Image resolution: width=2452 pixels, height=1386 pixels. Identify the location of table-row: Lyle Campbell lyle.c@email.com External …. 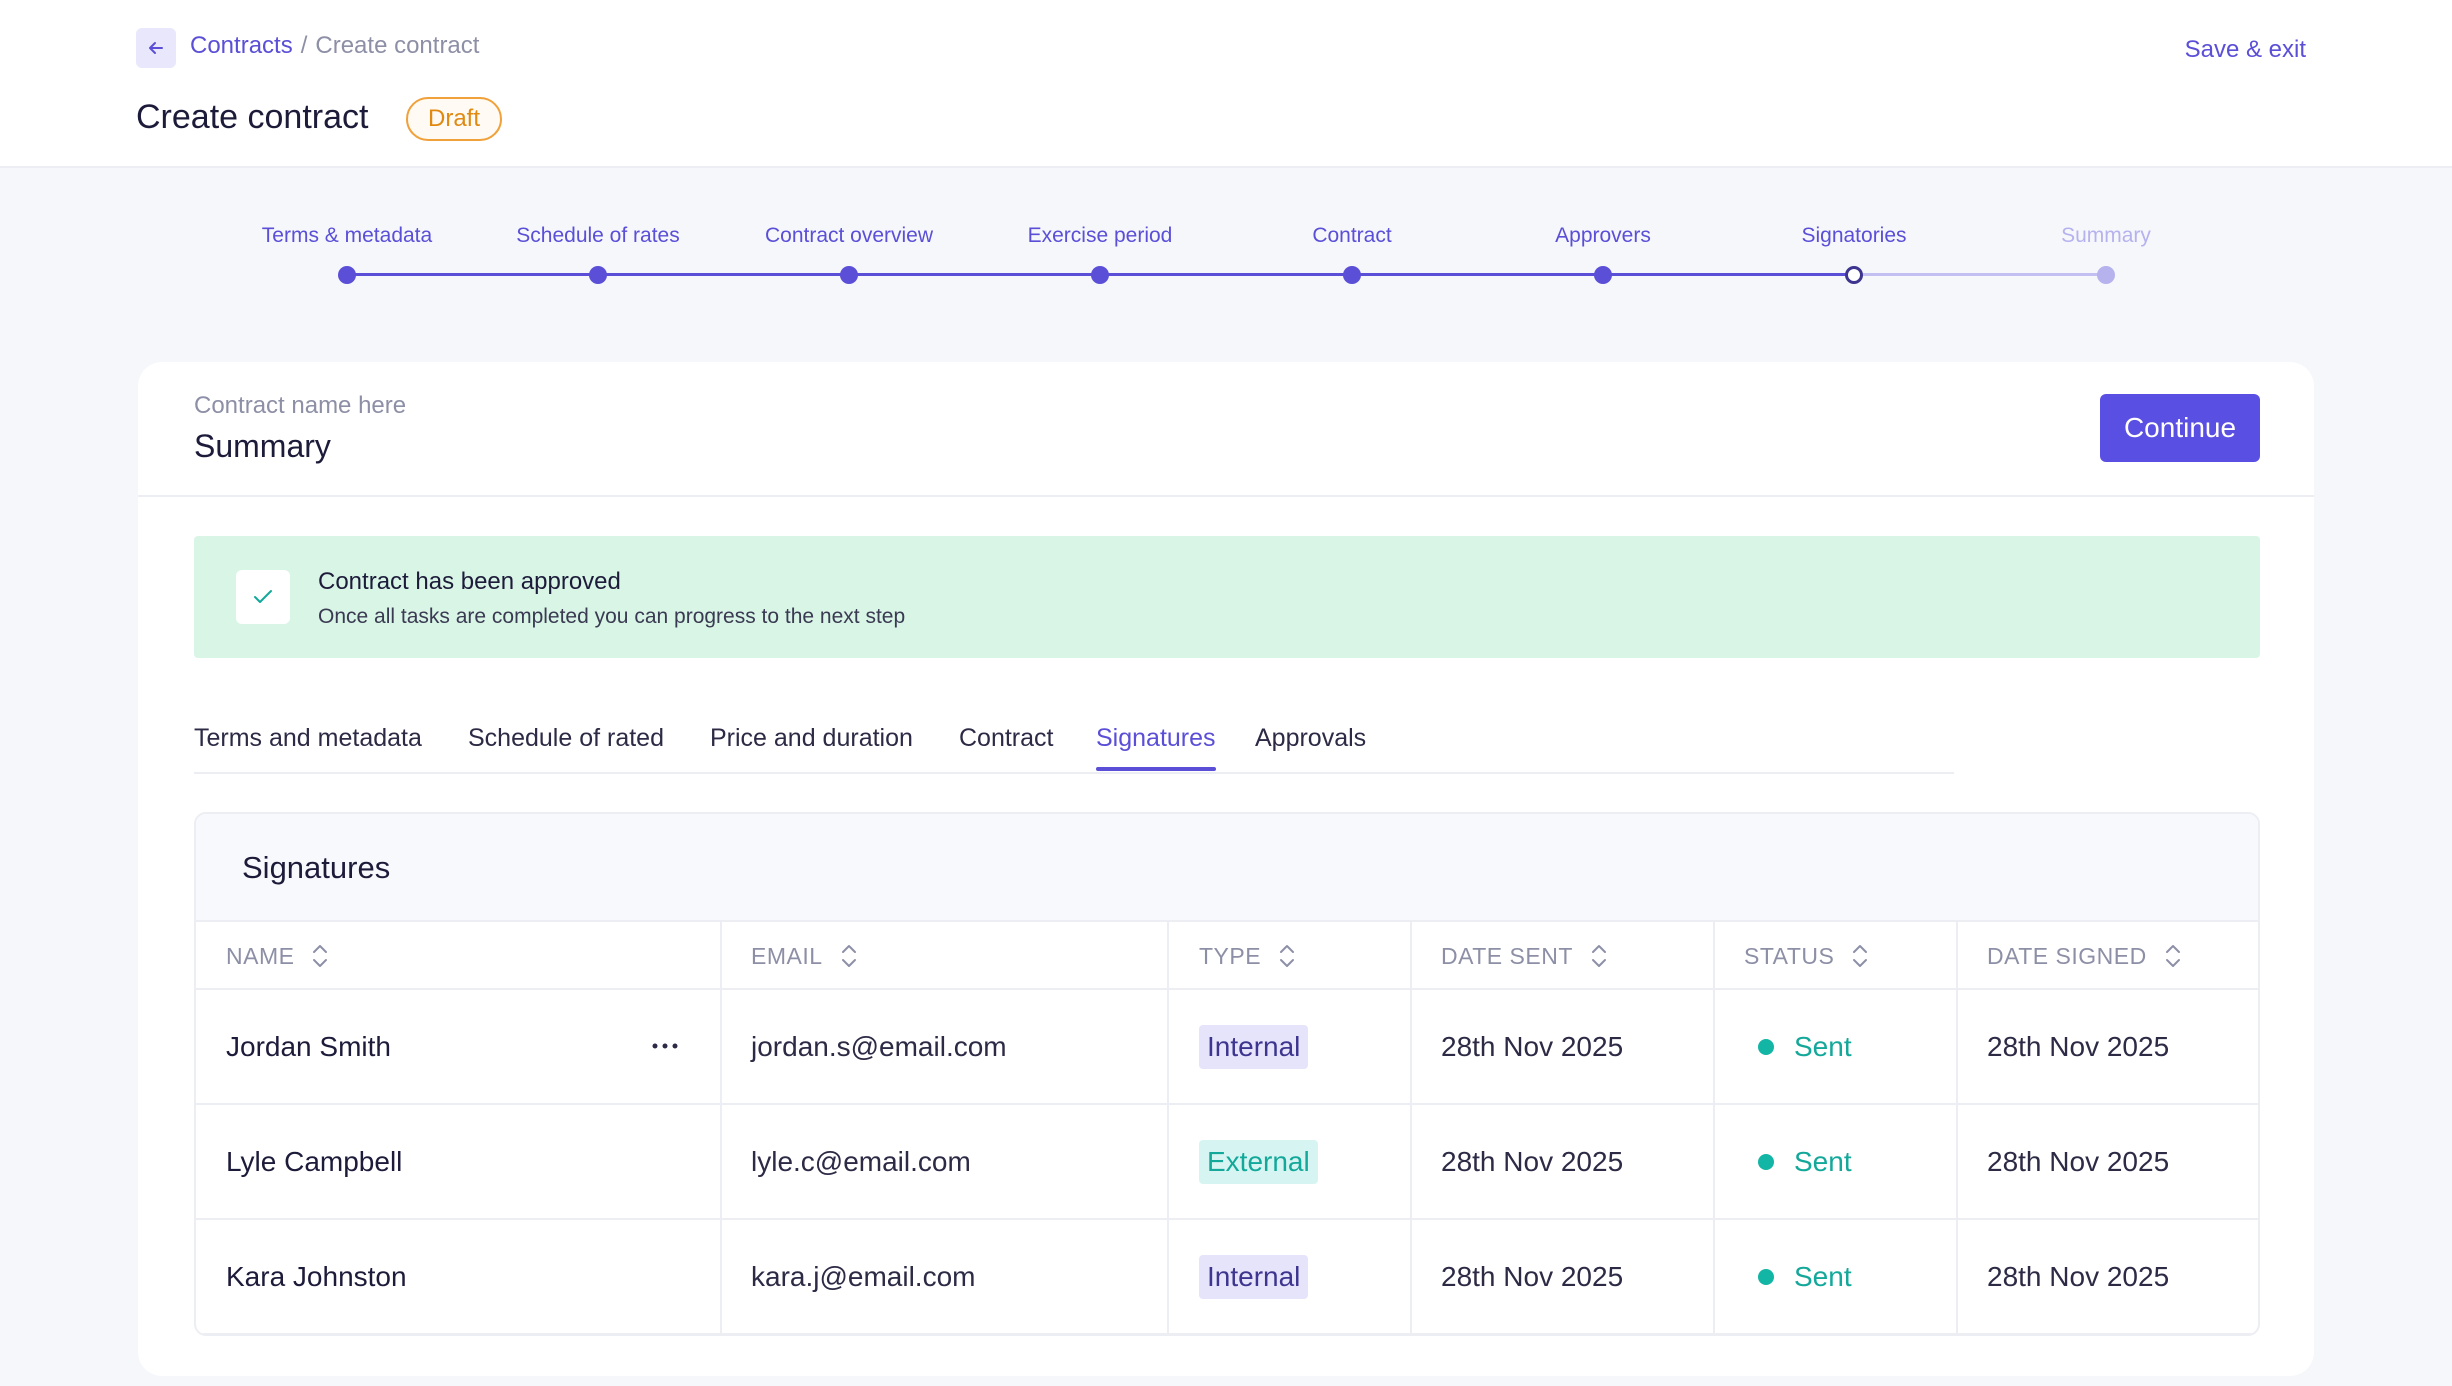
(1227, 1162).